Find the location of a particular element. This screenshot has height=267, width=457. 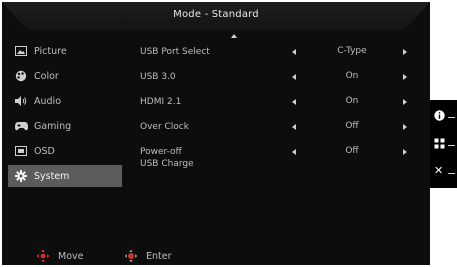

setting-label: USB 3.0 is located at coordinates (158, 77).